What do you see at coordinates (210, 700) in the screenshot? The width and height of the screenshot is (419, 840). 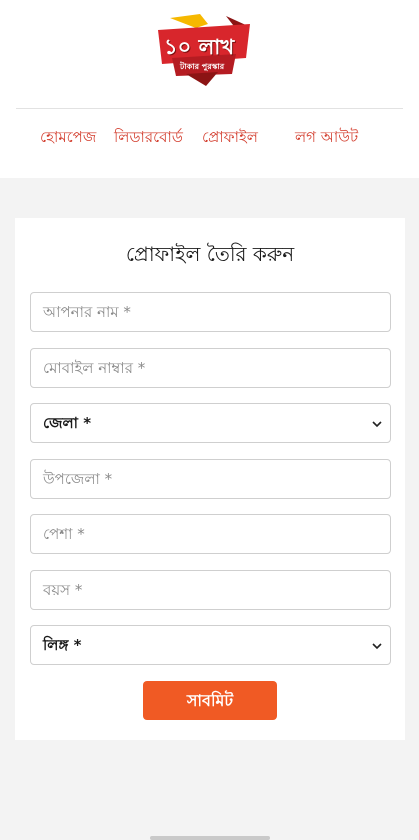 I see `submit-button: সাবমিট` at bounding box center [210, 700].